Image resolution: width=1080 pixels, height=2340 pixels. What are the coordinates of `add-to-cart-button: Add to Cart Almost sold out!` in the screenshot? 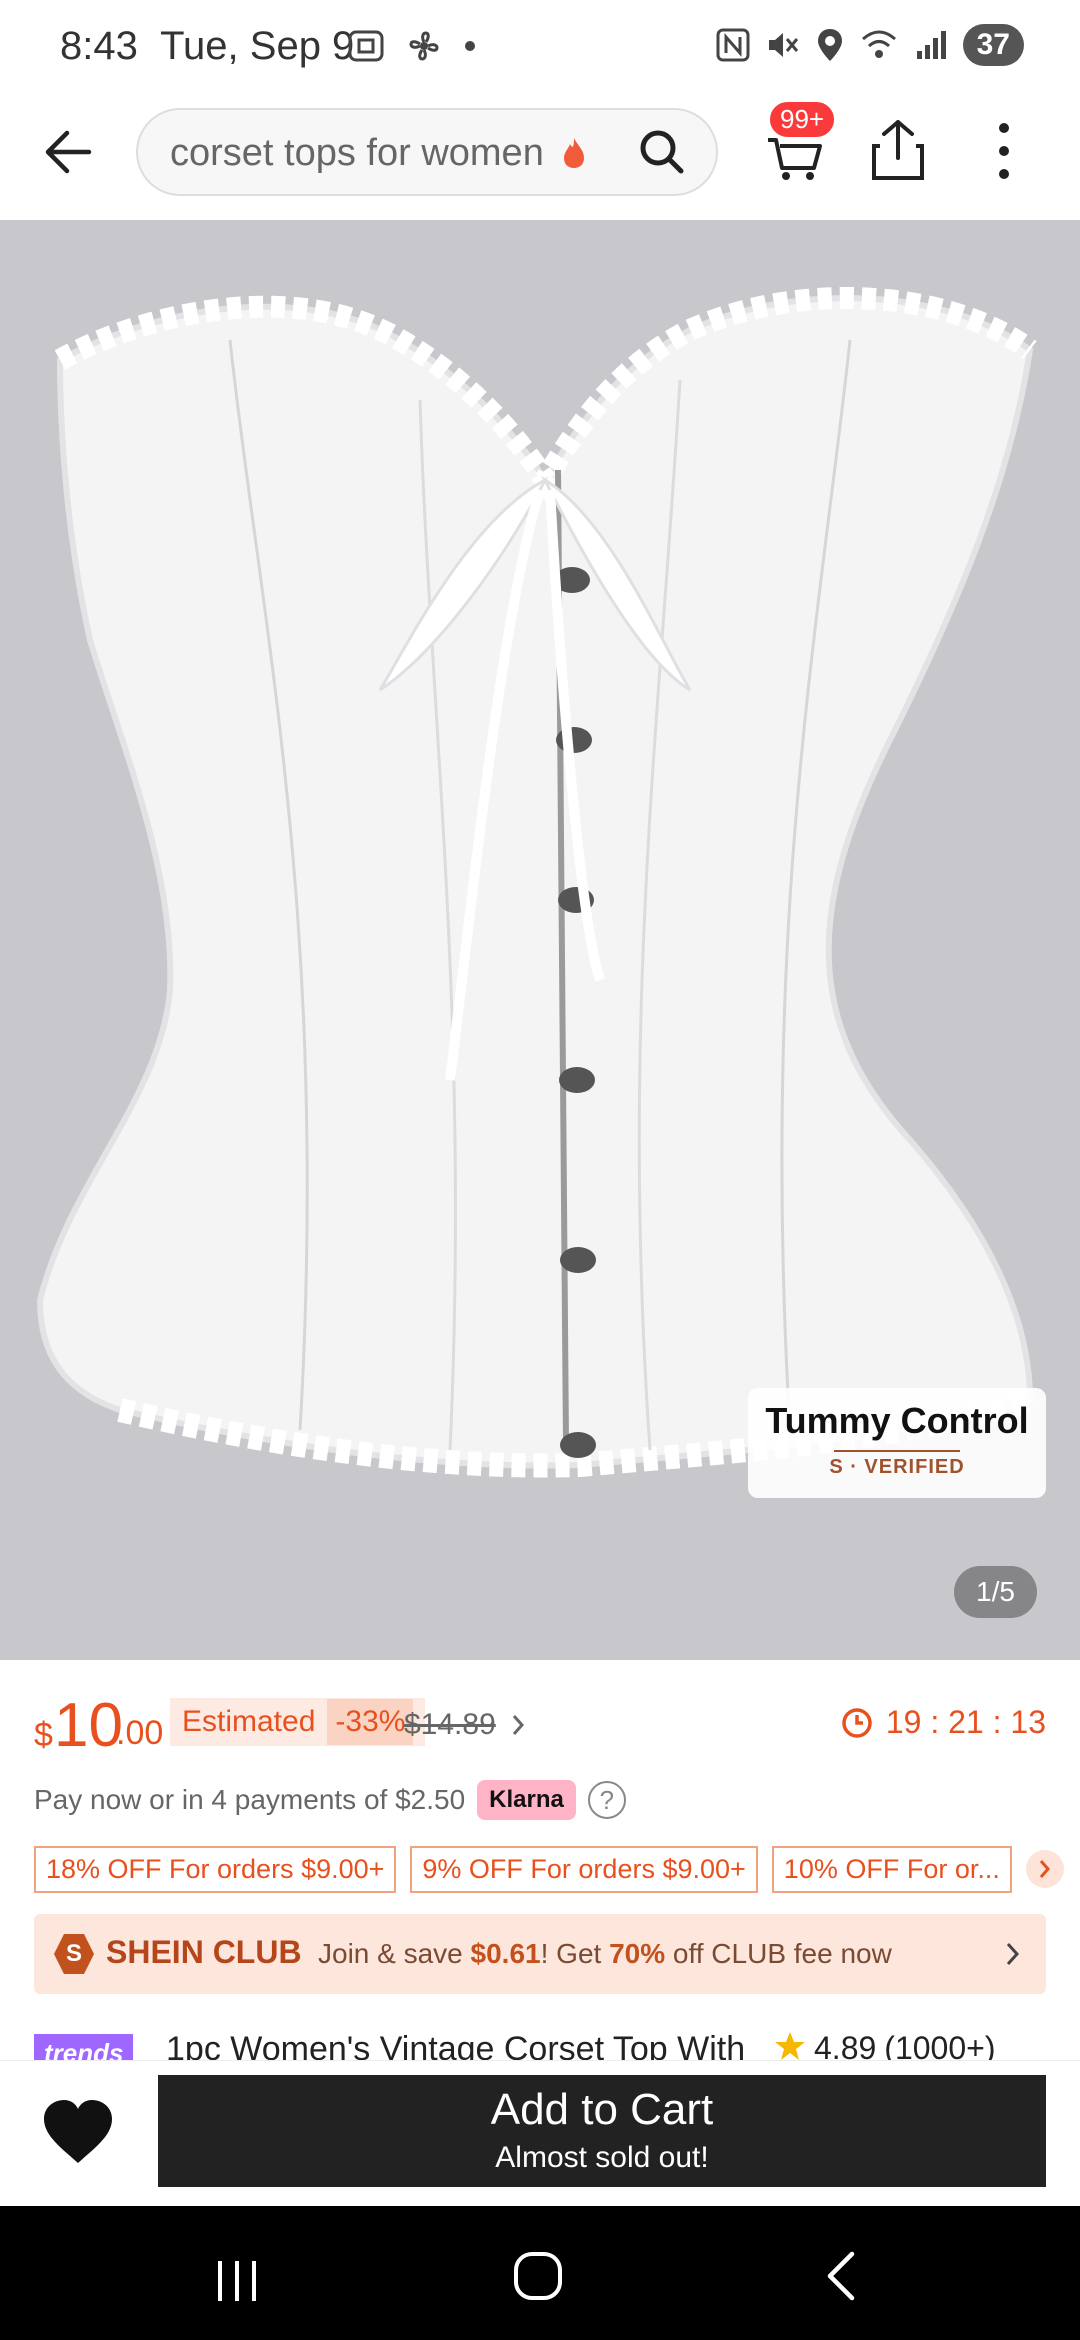 It's located at (602, 2131).